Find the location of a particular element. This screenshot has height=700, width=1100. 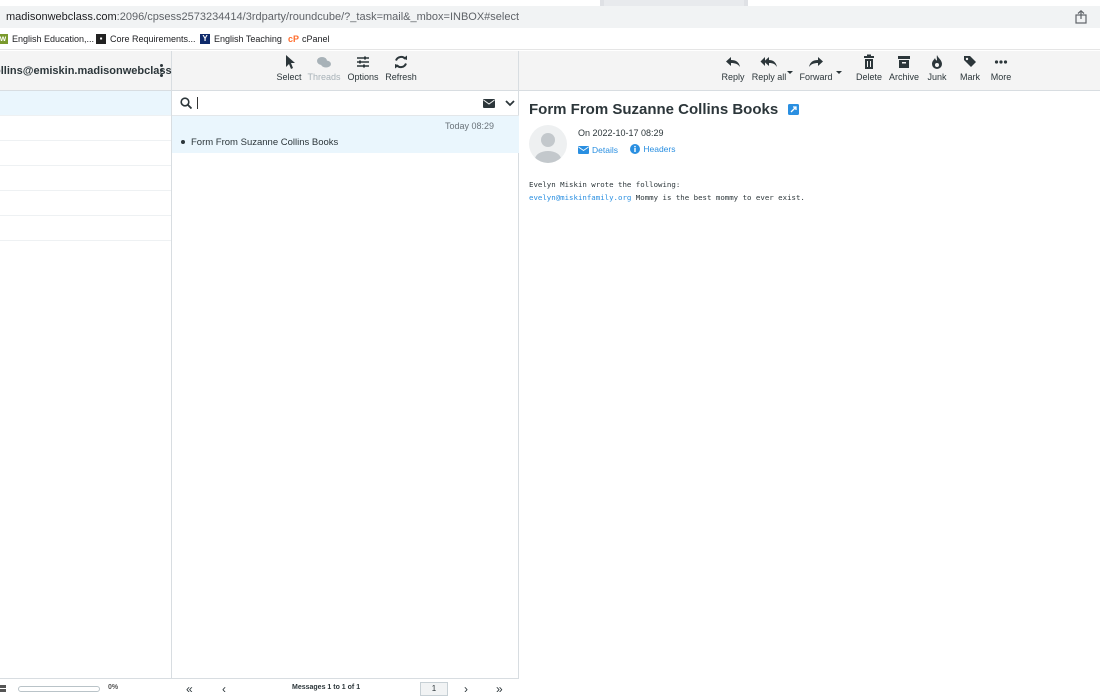

list-toolbar: Select Threads Options Refresh is located at coordinates (345, 71).